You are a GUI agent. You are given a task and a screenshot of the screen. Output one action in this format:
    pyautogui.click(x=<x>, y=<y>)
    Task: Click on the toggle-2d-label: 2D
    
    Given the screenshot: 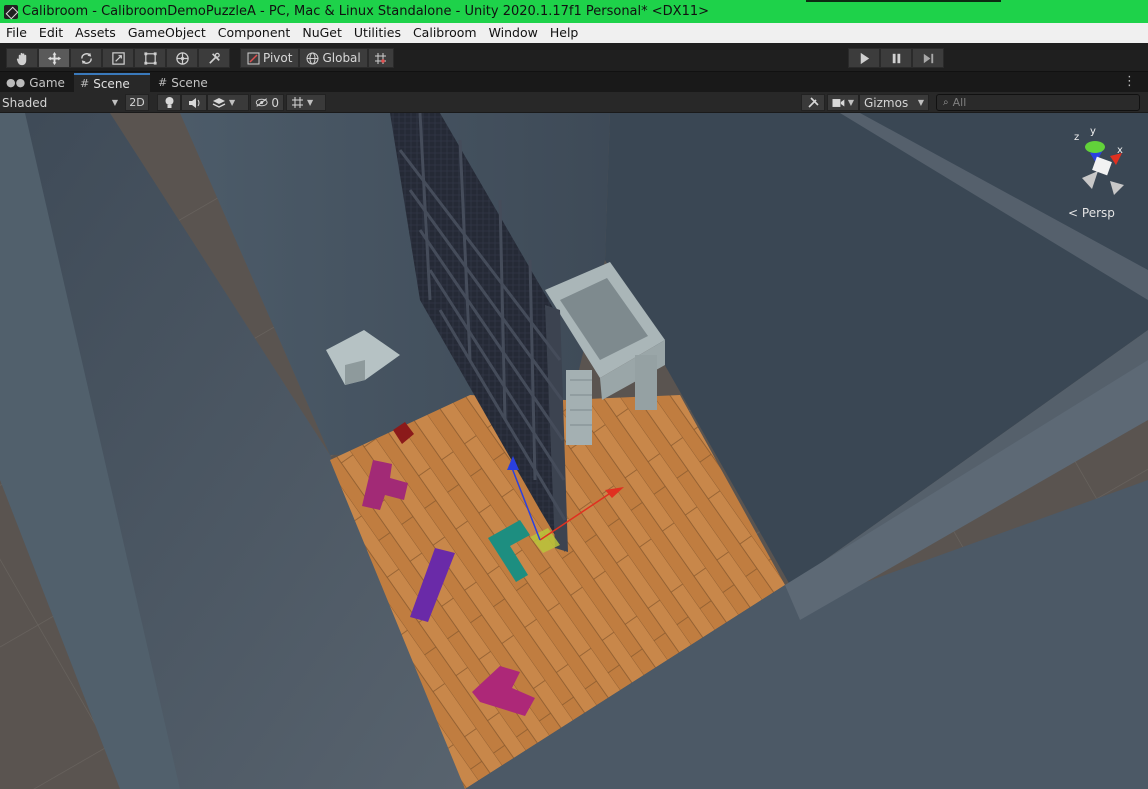 What is the action you would take?
    pyautogui.click(x=137, y=102)
    